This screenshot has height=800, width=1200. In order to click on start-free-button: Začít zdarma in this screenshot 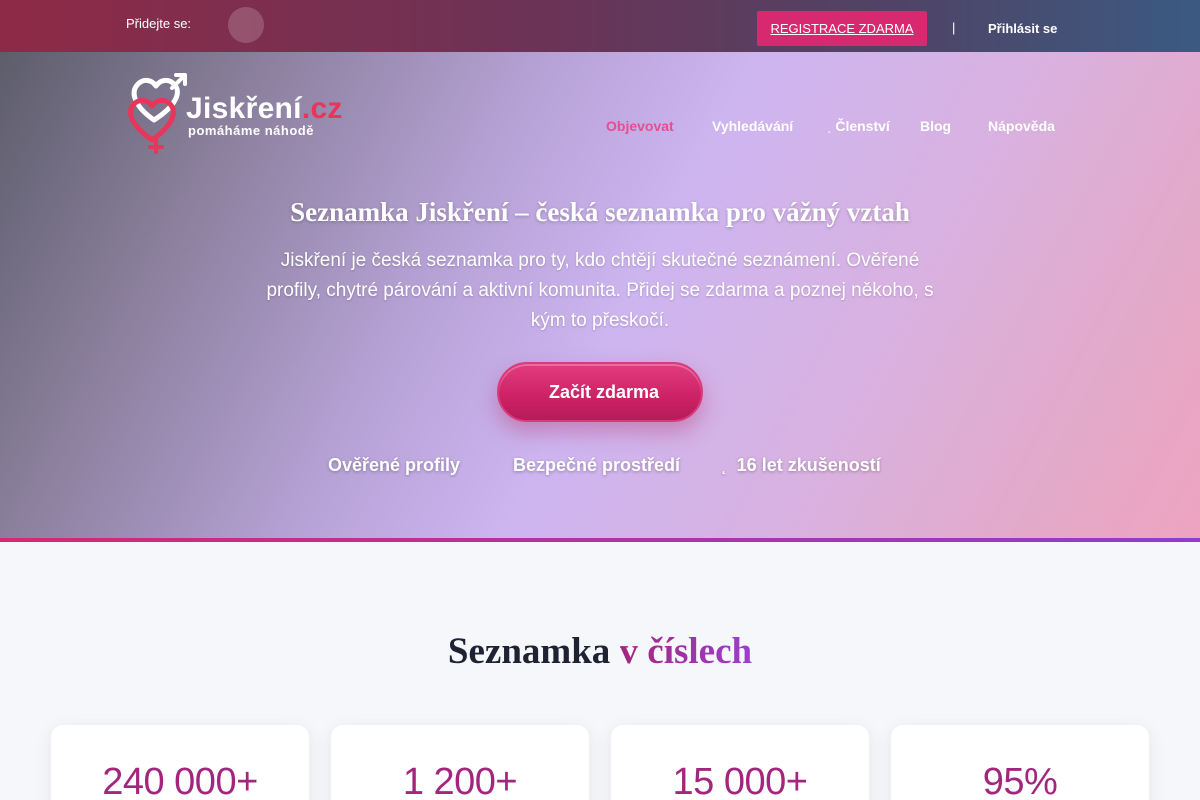, I will do `click(600, 392)`.